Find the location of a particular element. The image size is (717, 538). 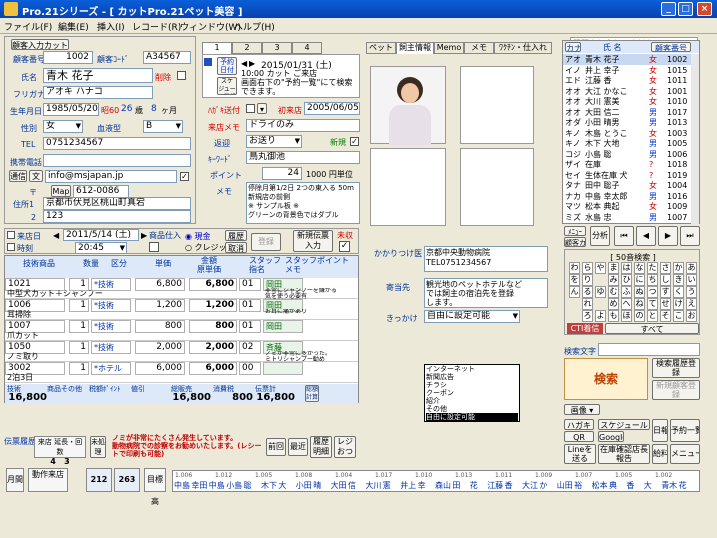

timeline-name: 井上 is located at coordinates (408, 485).